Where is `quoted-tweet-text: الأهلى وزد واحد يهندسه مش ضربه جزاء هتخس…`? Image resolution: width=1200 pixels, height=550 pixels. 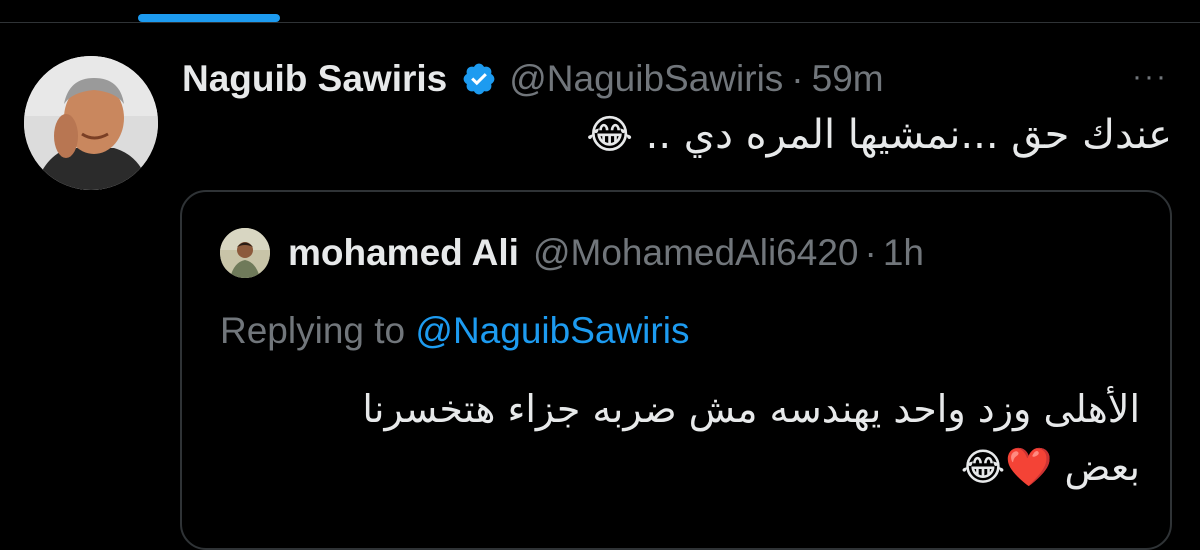 quoted-tweet-text: الأهلى وزد واحد يهندسه مش ضربه جزاء هتخس… is located at coordinates (751, 438).